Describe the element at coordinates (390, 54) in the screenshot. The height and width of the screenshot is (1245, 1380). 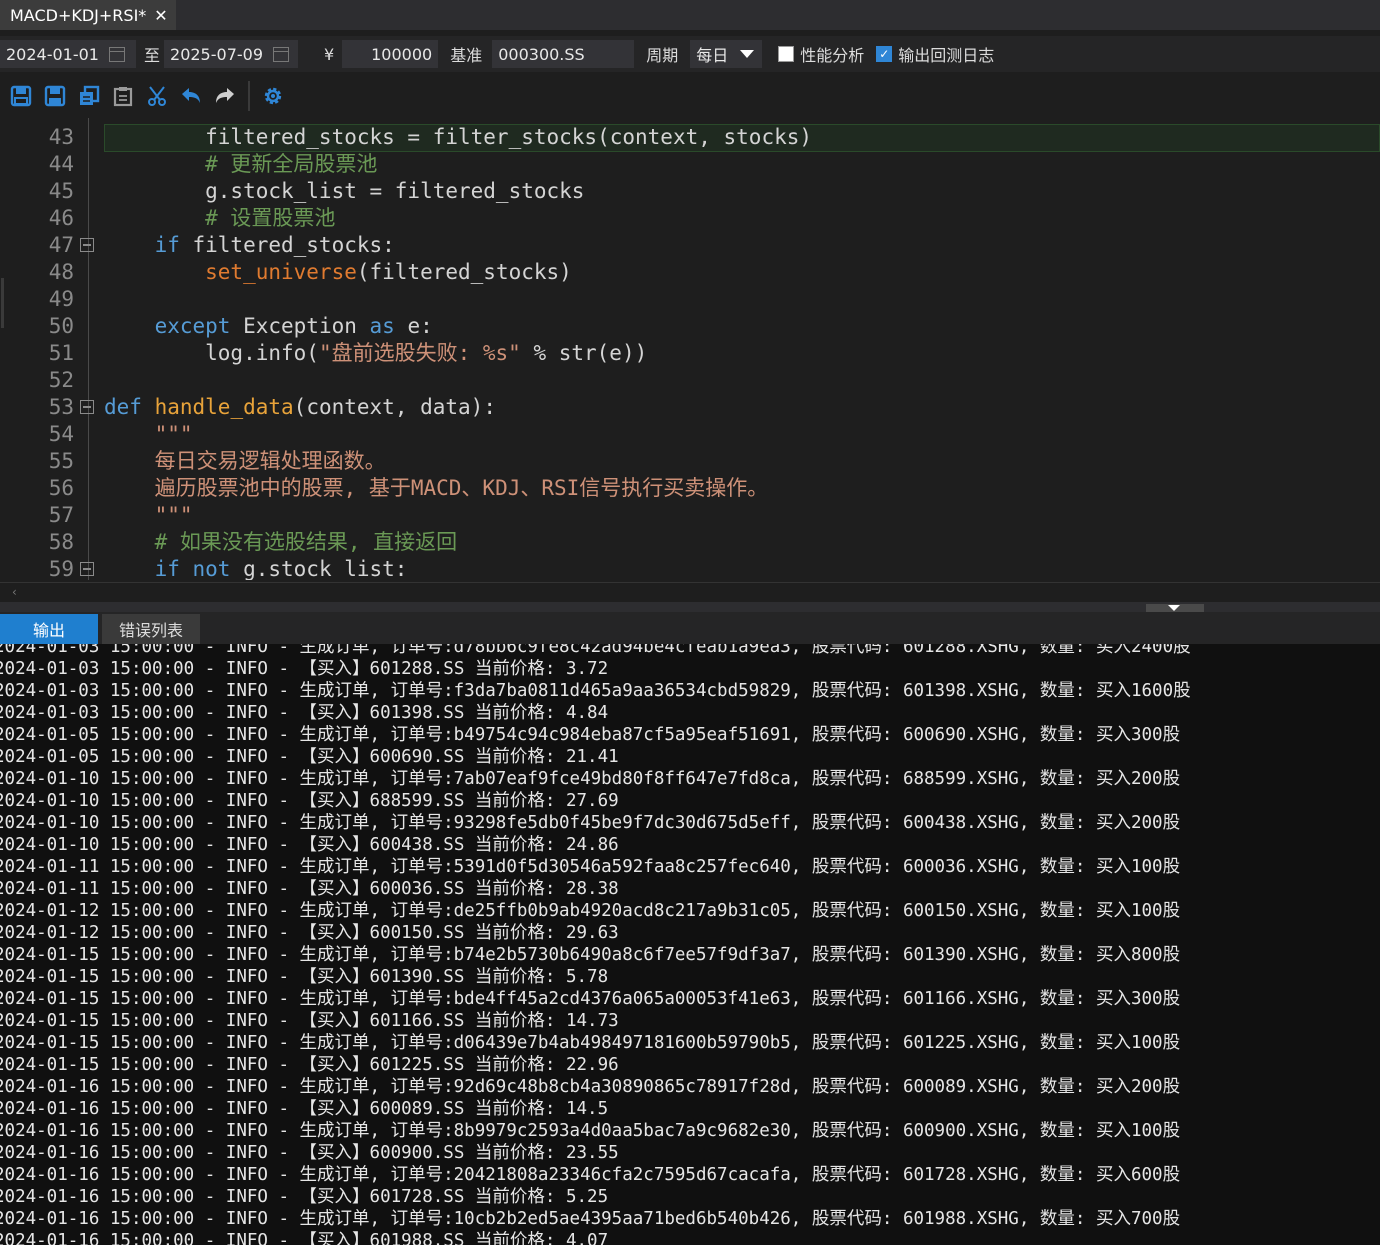
I see `capital-input: 100000` at that location.